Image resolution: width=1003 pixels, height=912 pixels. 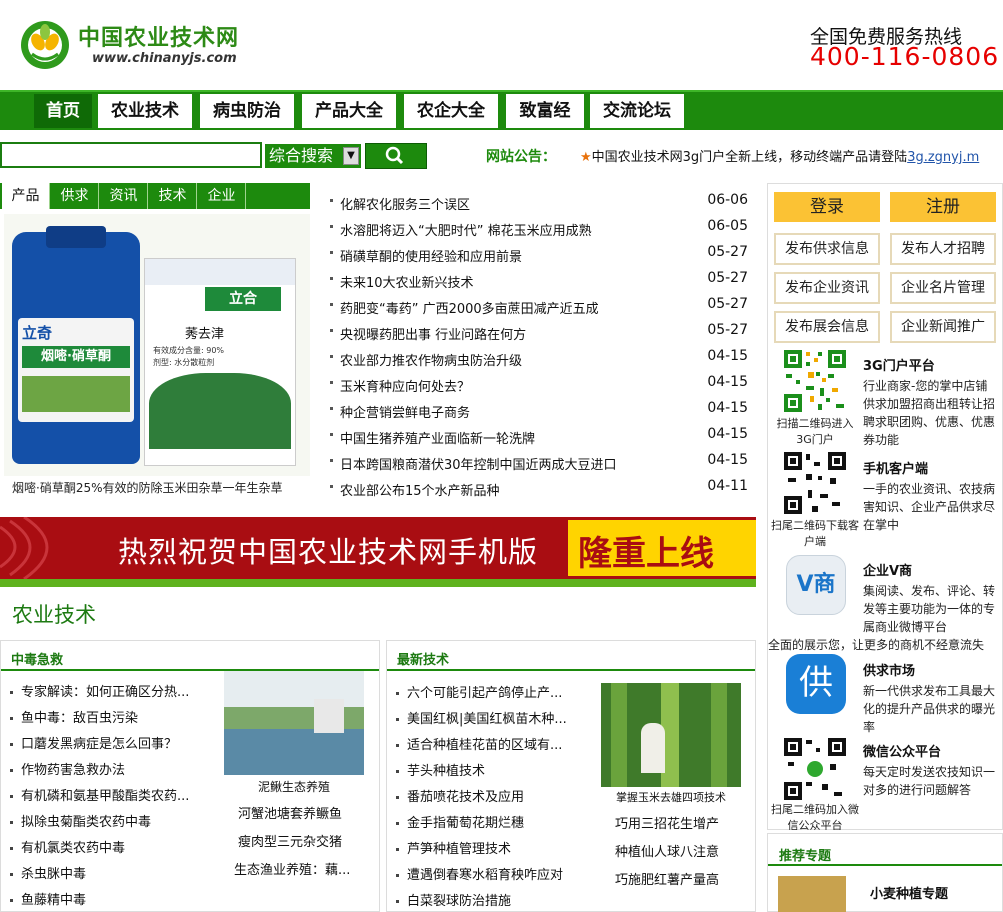 What do you see at coordinates (349, 111) in the screenshot?
I see `nav-products: 产品大全` at bounding box center [349, 111].